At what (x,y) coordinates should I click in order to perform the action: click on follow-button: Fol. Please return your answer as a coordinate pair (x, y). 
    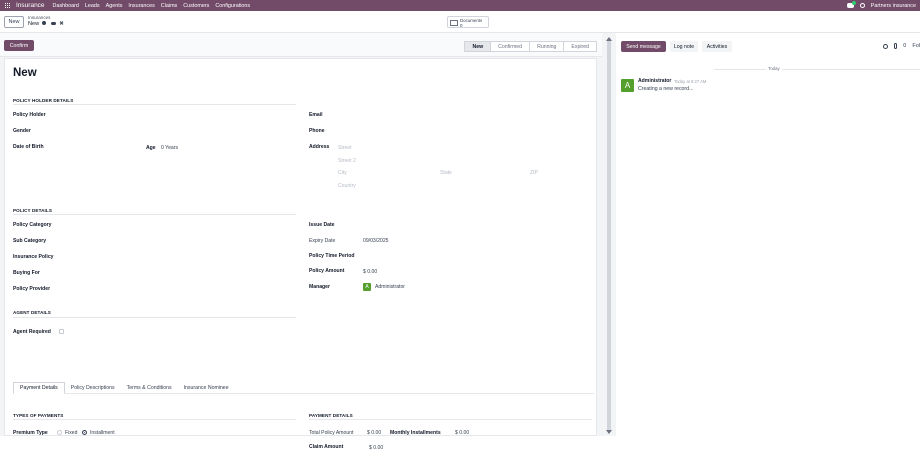
    Looking at the image, I should click on (916, 46).